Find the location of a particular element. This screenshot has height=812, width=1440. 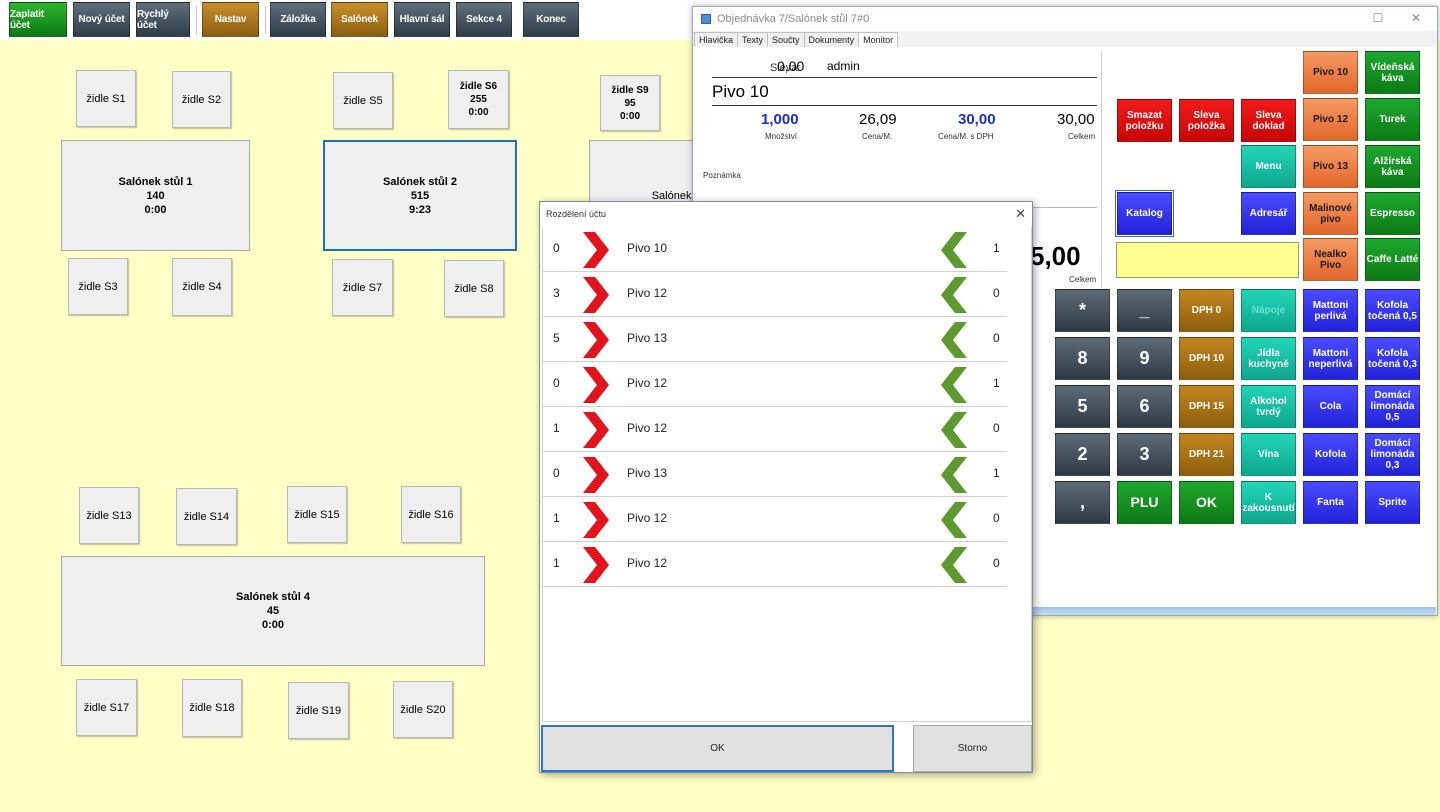

mattoni-sparkling-button: Mattoni perlivá is located at coordinates (1330, 310).